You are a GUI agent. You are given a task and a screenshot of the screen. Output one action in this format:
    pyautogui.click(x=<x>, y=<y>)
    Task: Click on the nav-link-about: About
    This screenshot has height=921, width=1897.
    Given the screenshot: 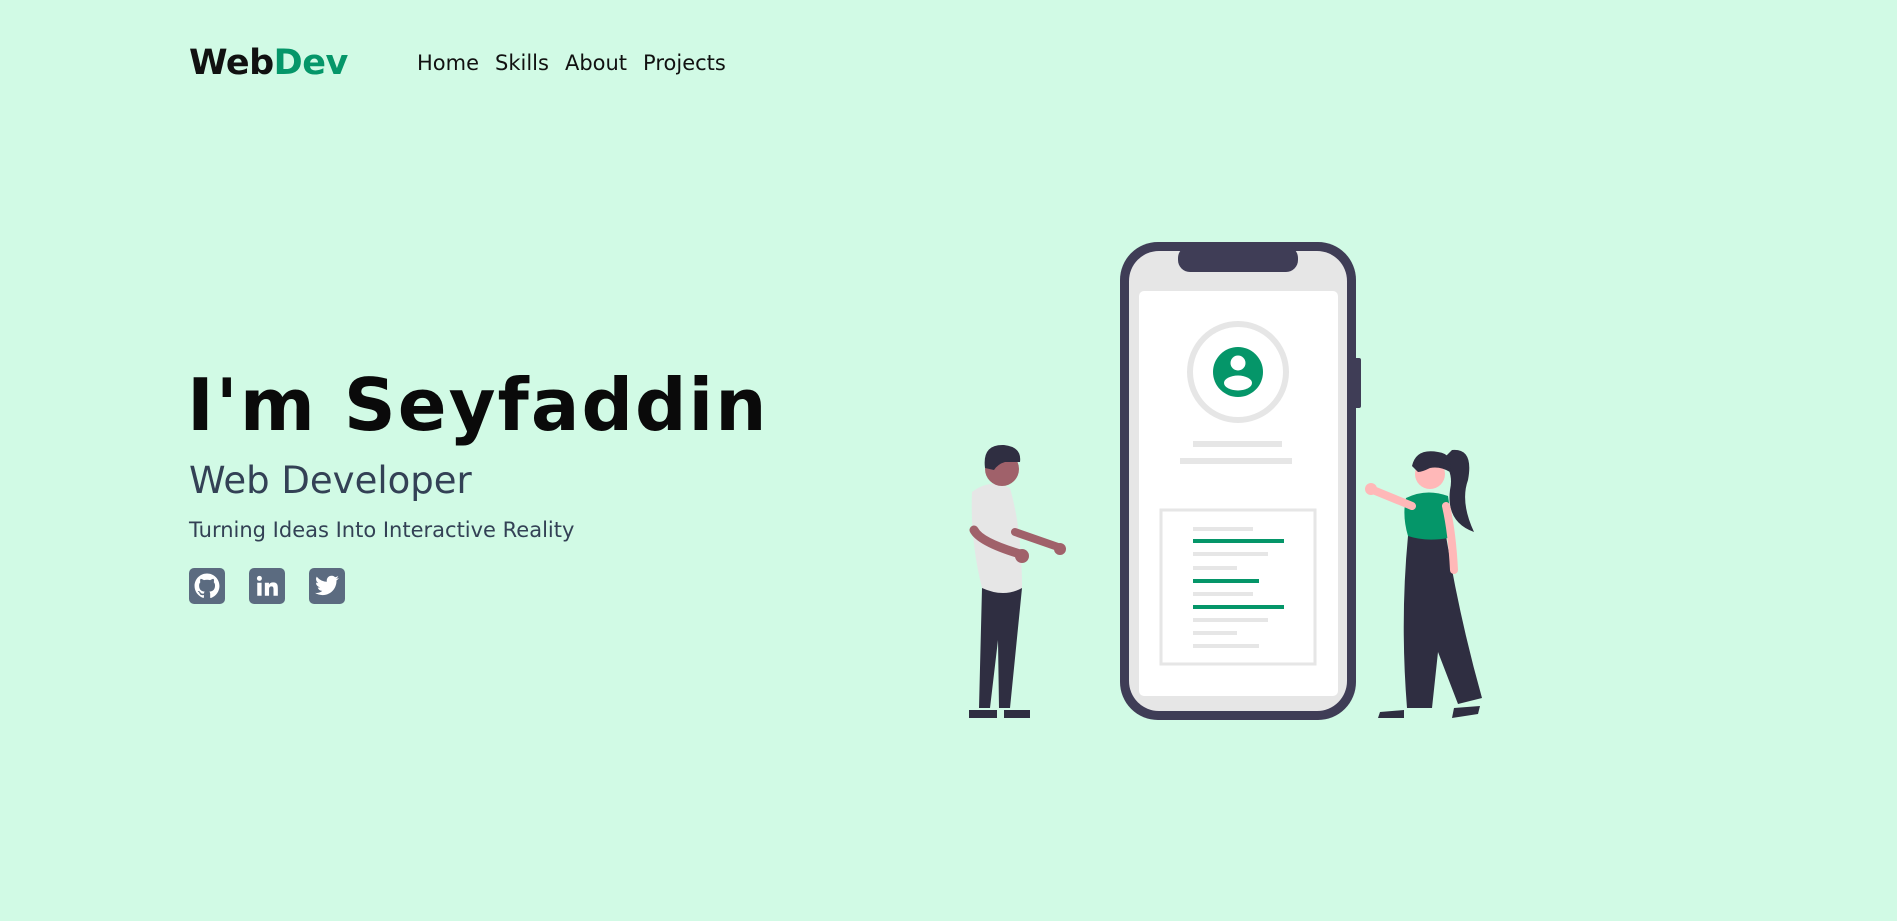 What is the action you would take?
    pyautogui.click(x=596, y=63)
    